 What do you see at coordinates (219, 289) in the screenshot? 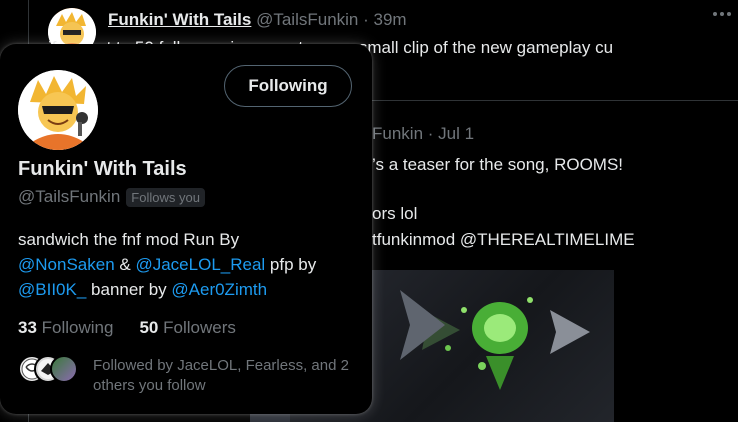
I see `bio-mention-link: @Aer0Zimth` at bounding box center [219, 289].